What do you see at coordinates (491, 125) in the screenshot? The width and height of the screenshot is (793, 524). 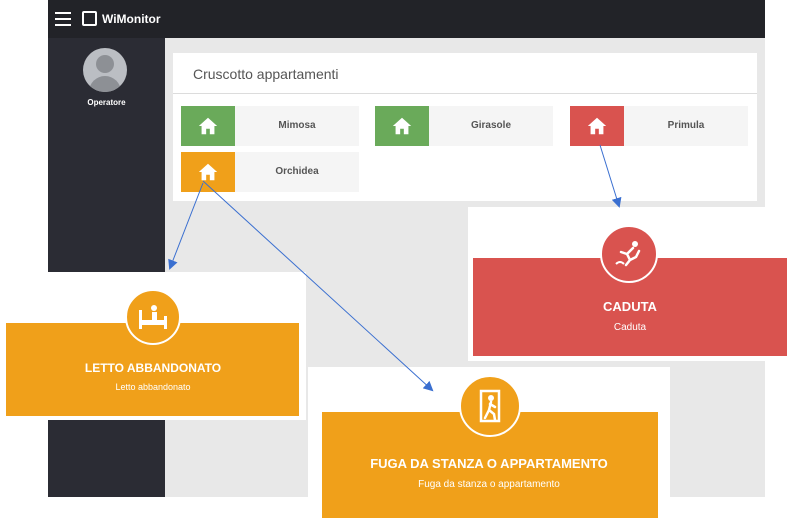 I see `apartment-name: Girasole` at bounding box center [491, 125].